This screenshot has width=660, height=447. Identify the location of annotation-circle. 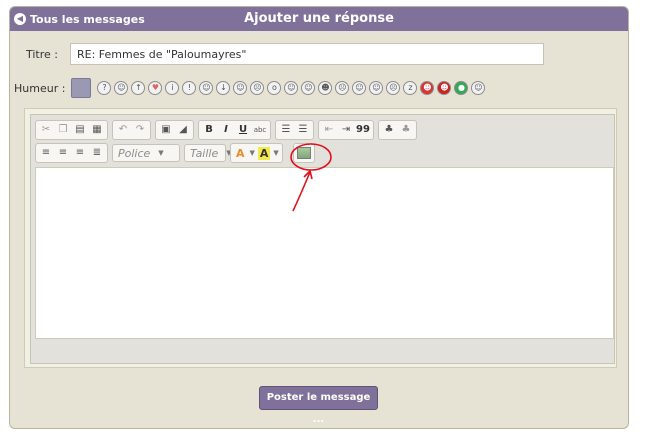
(311, 157).